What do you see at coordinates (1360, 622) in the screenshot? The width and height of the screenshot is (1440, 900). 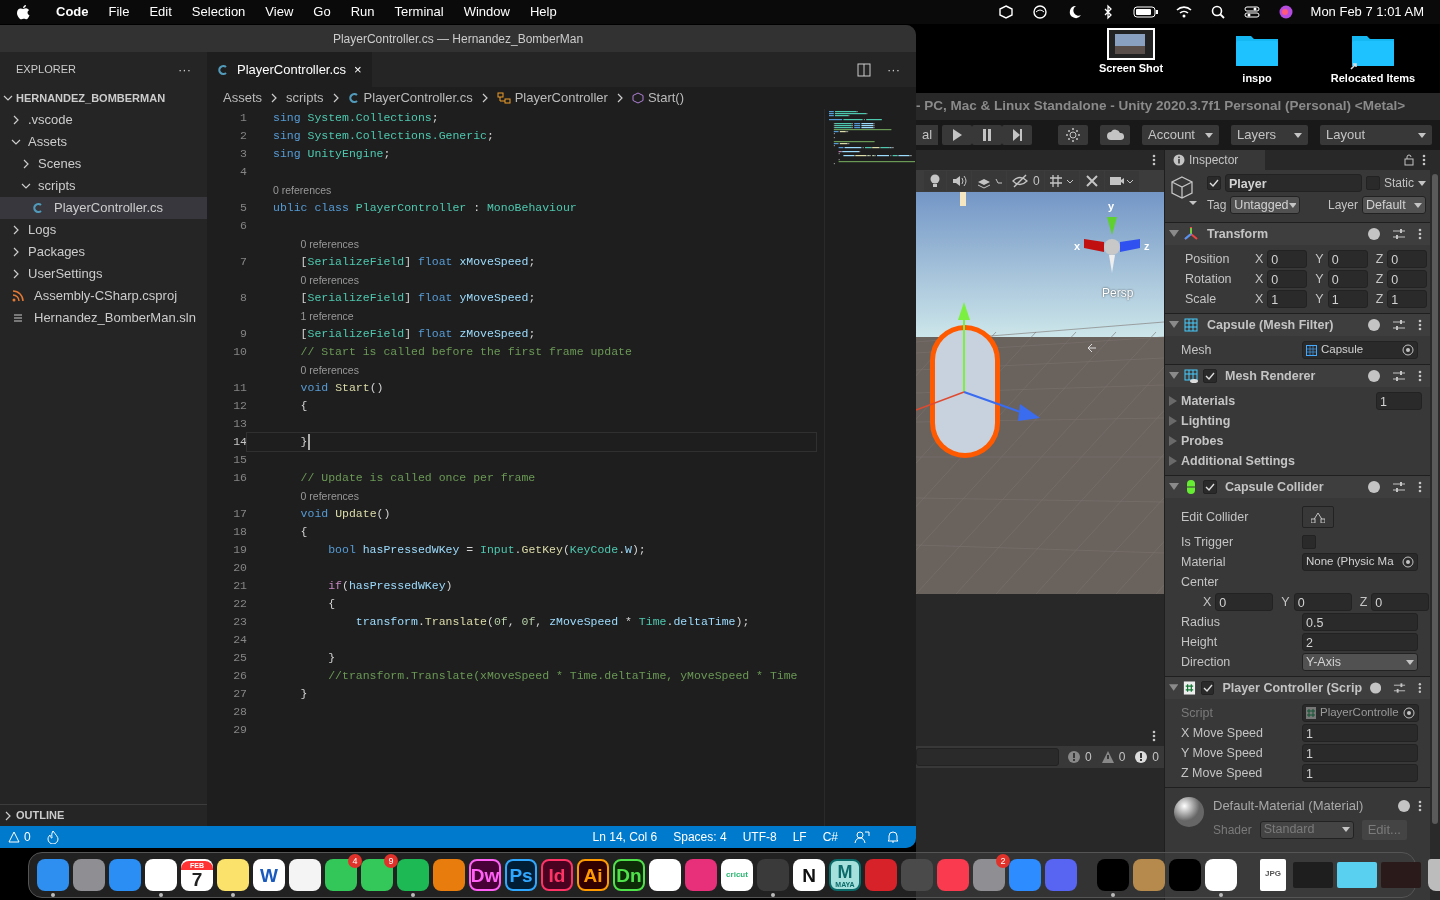 I see `number-field: 0.5` at bounding box center [1360, 622].